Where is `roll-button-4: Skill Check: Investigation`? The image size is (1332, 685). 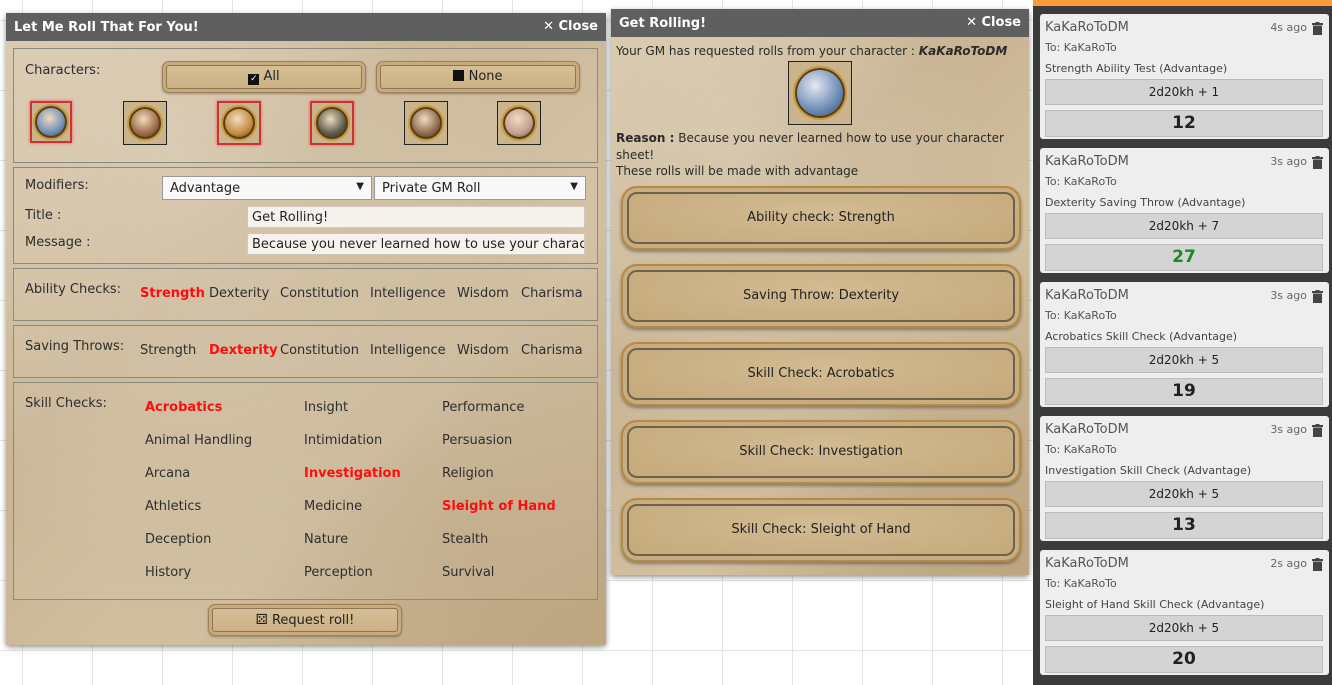 roll-button-4: Skill Check: Investigation is located at coordinates (821, 452).